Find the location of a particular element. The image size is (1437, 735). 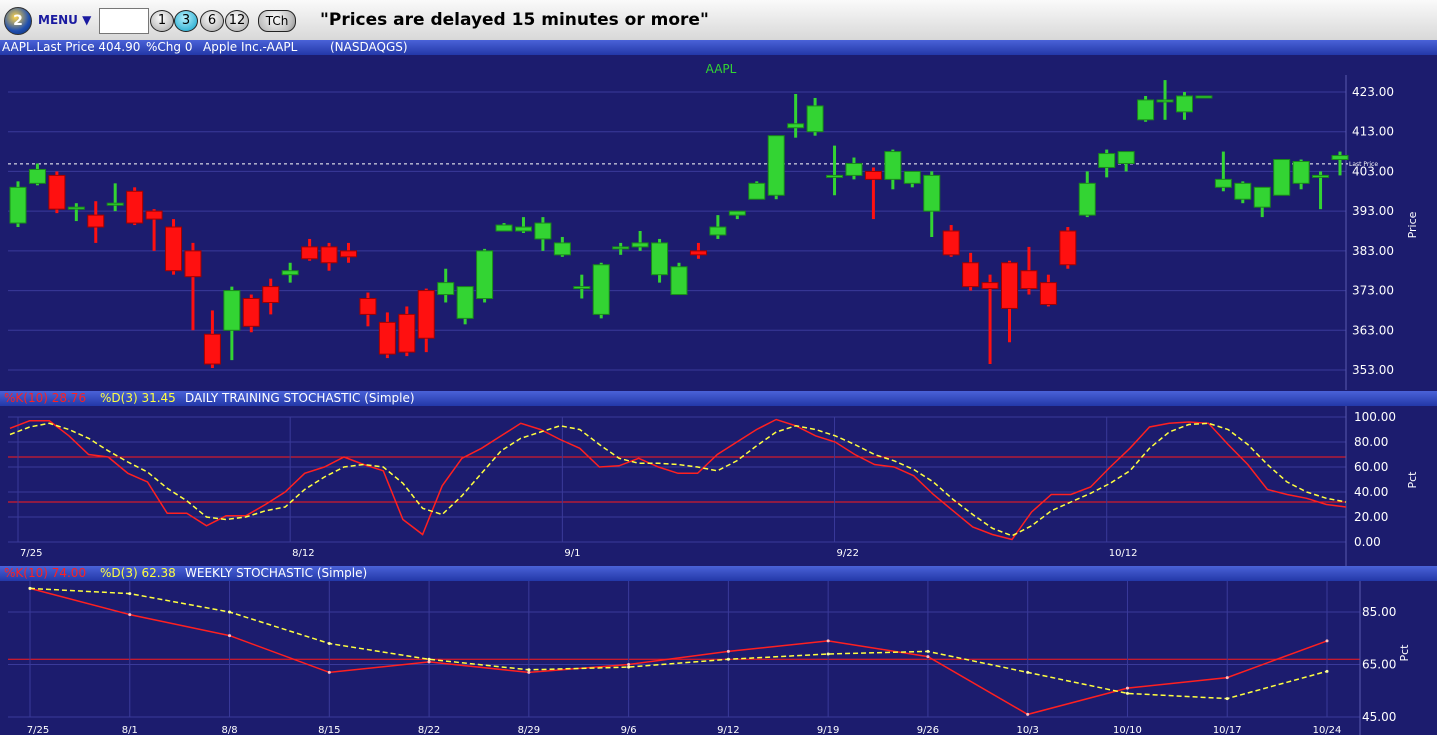

weekly-tick-label: 65.00 is located at coordinates (1379, 665).